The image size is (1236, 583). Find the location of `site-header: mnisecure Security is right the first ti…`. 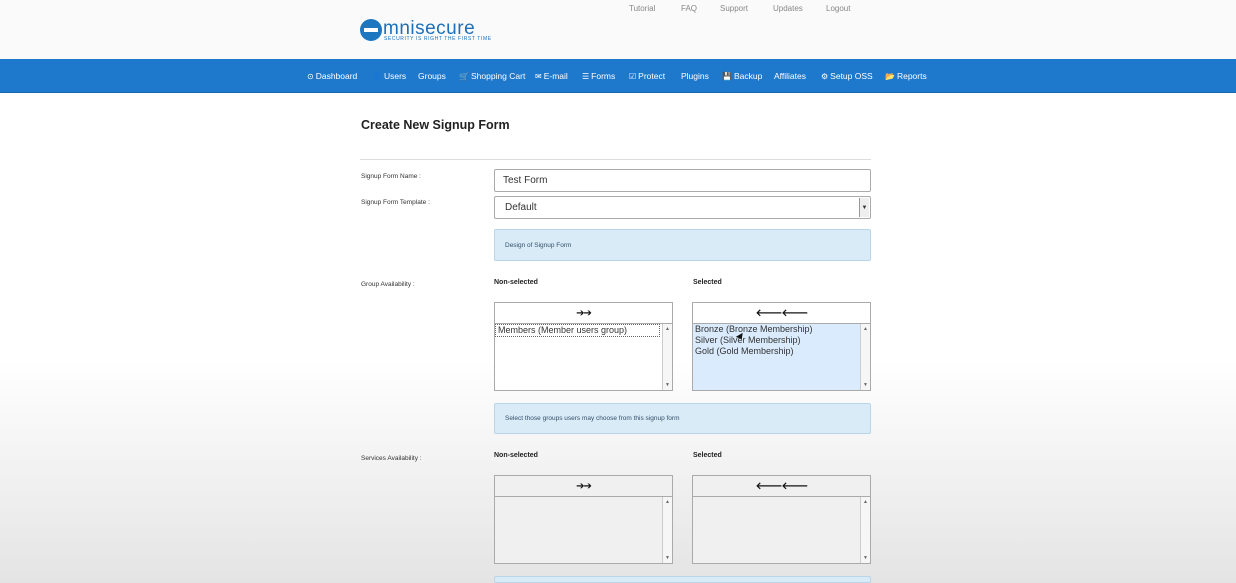

site-header: mnisecure Security is right the first ti… is located at coordinates (618, 29).